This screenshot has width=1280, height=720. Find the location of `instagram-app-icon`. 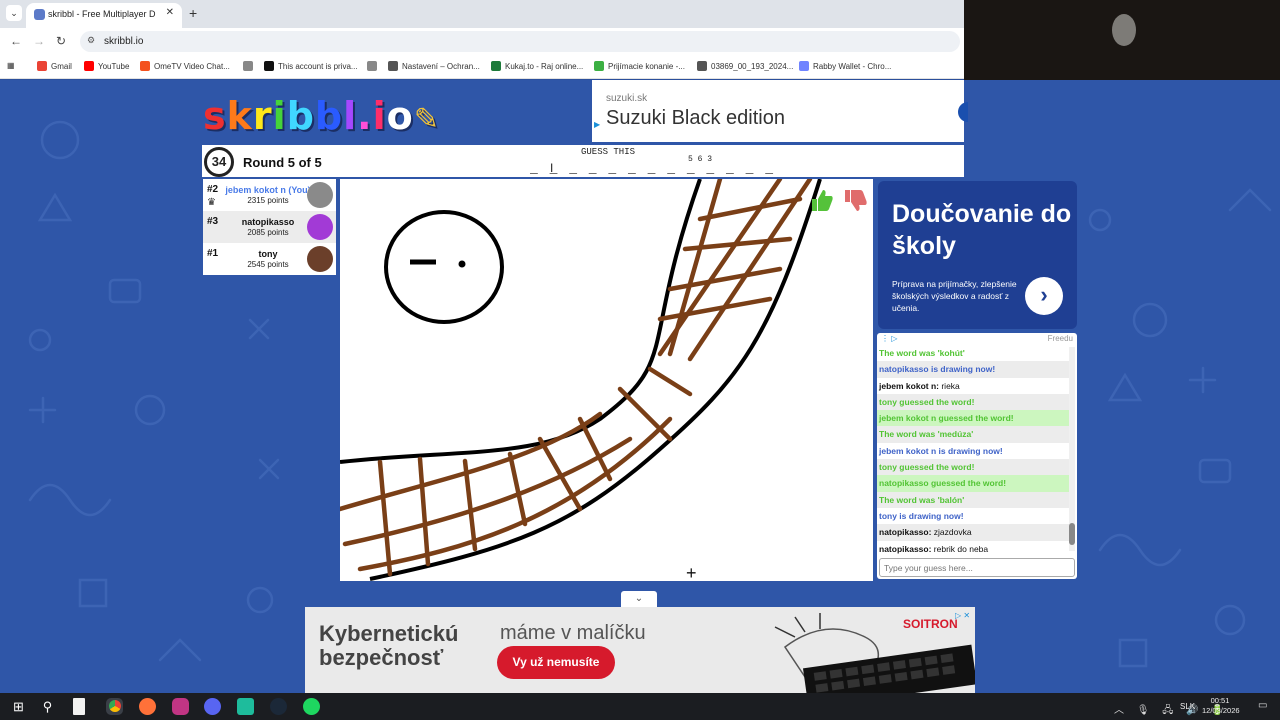

instagram-app-icon is located at coordinates (180, 706).